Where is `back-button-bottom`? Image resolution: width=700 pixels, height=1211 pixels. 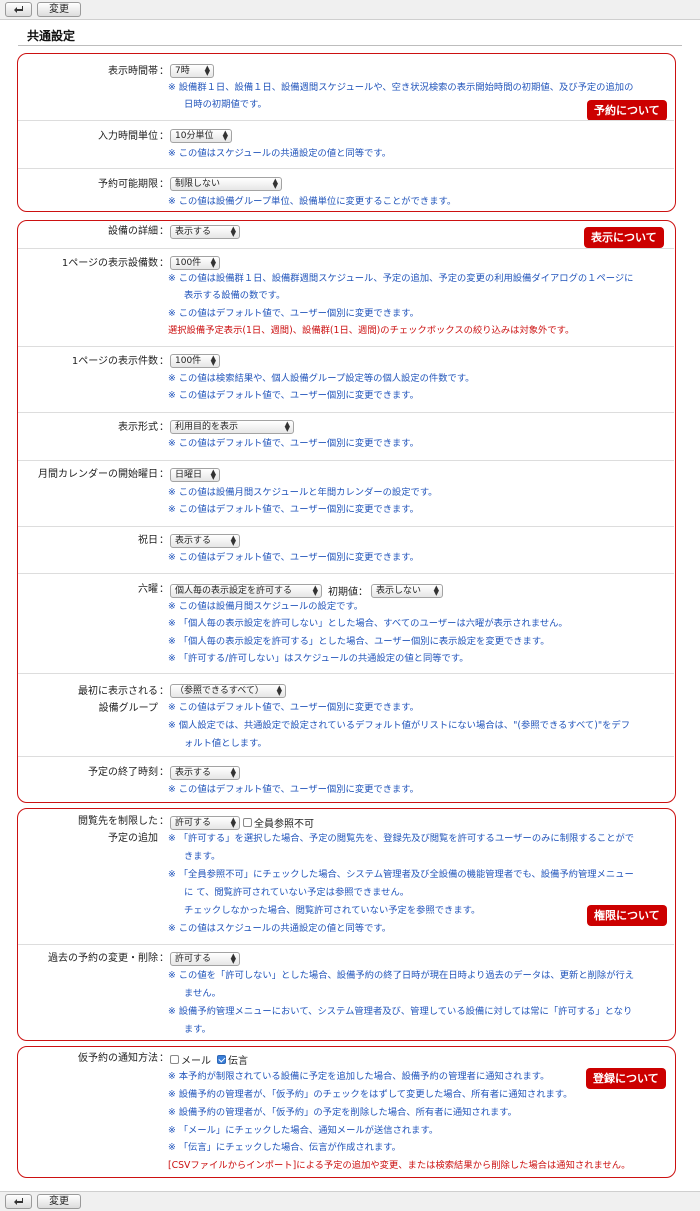
back-button-bottom is located at coordinates (18, 1201).